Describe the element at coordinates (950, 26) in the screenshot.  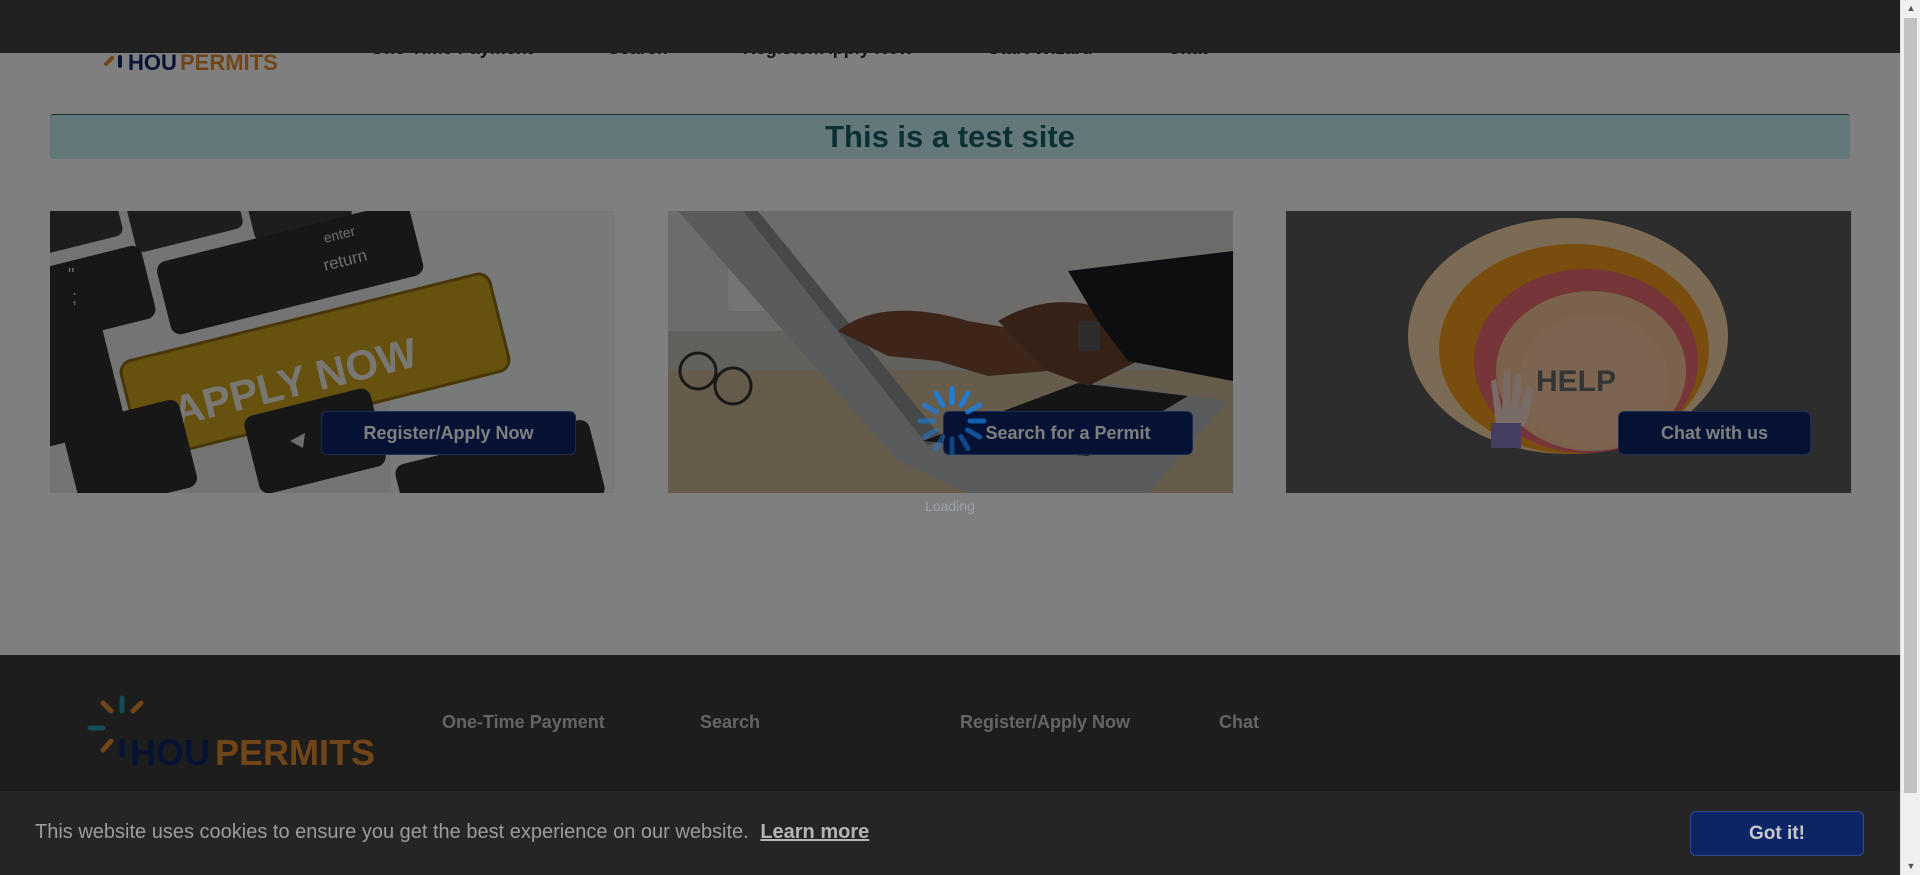
I see `top-bar` at that location.